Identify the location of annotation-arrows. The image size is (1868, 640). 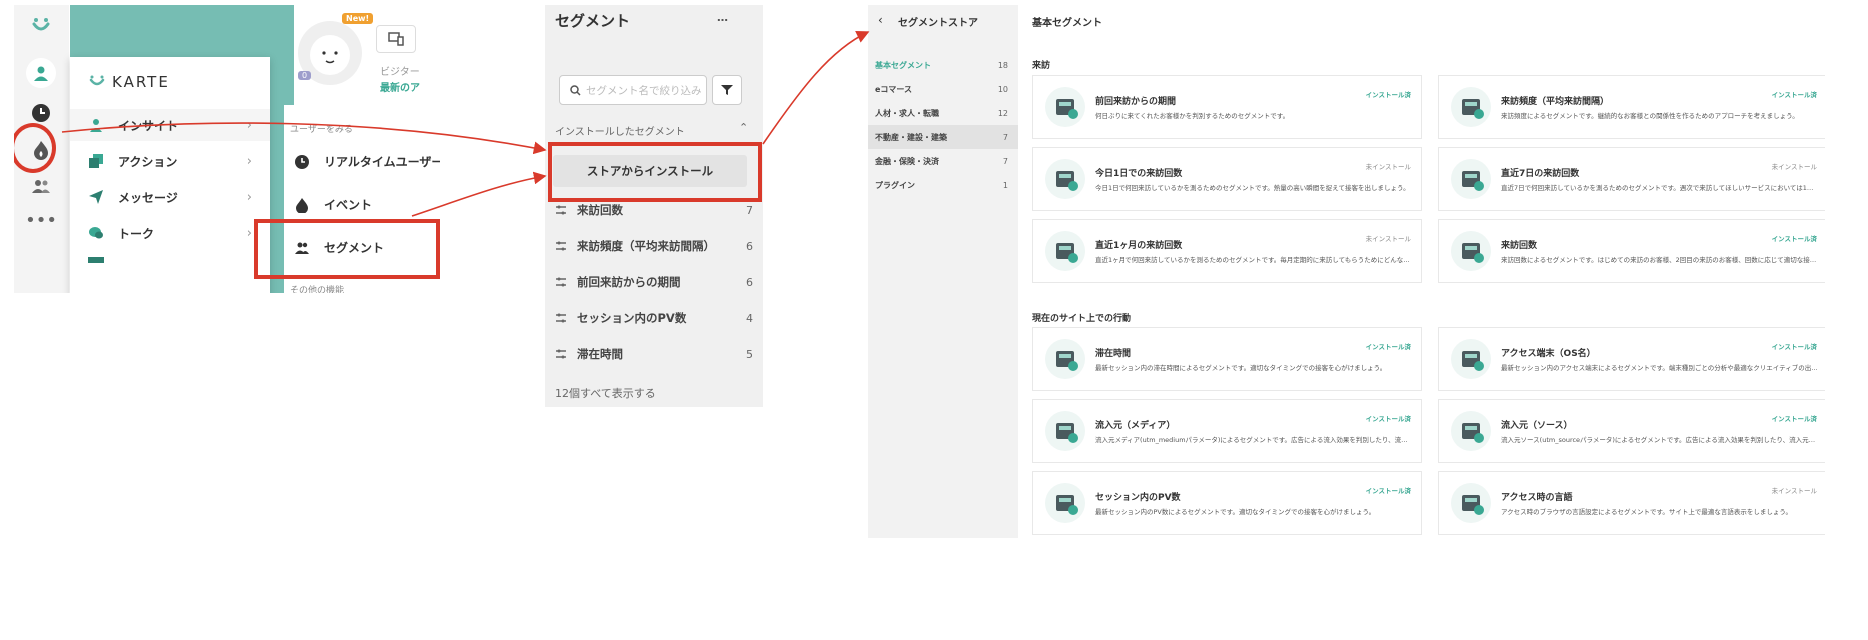
(465, 124).